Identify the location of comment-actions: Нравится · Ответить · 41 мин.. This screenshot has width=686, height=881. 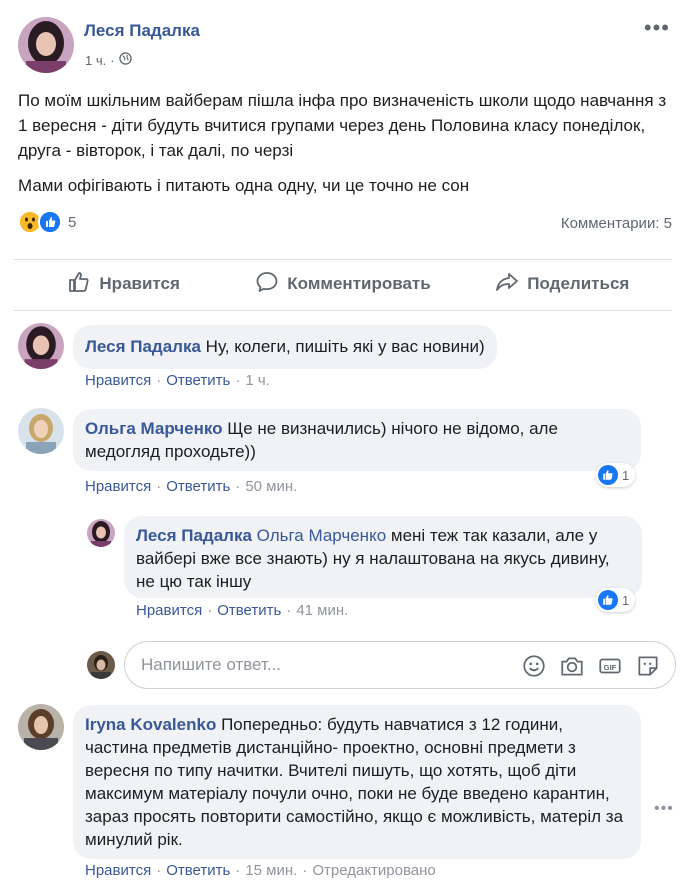
(242, 610).